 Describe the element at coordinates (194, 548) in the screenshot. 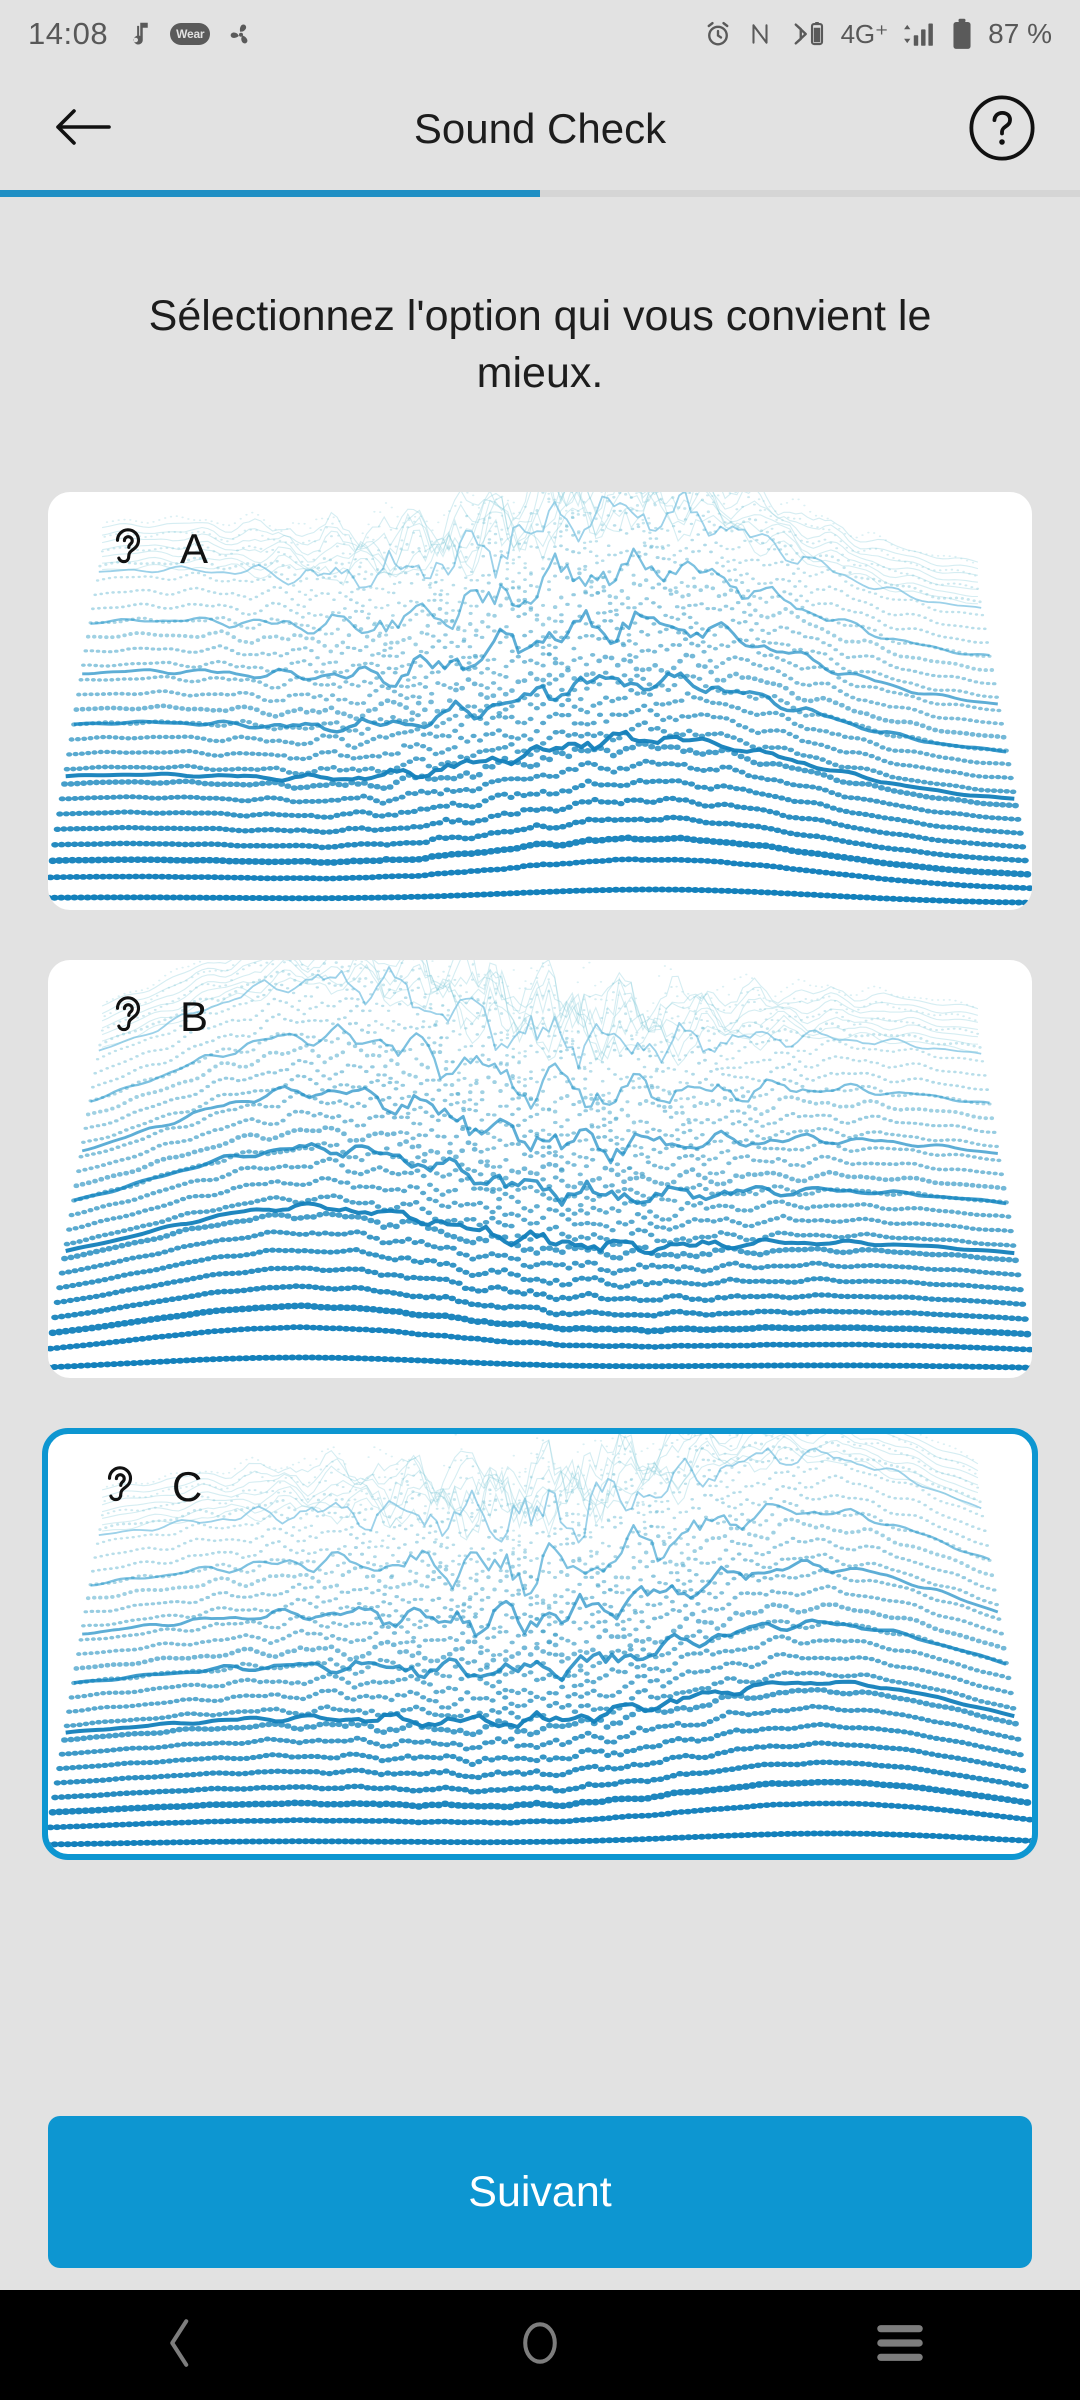

I see `option-card-a-letter: A` at that location.